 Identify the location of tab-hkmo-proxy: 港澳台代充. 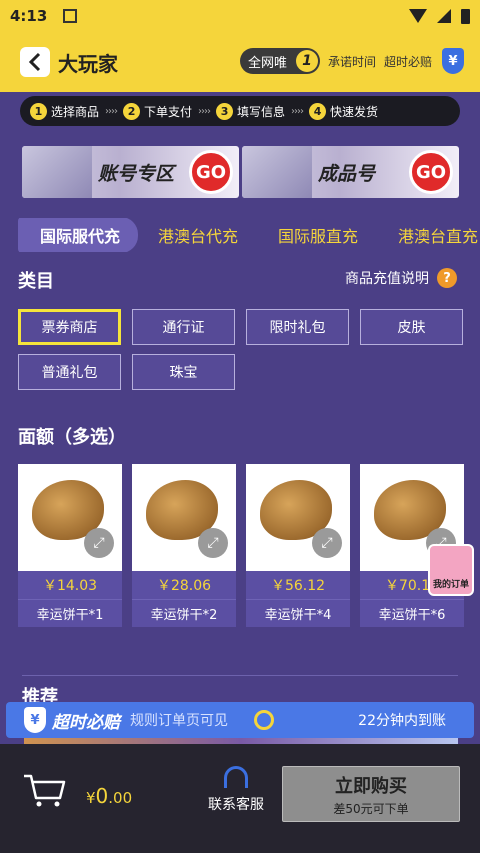
(198, 235).